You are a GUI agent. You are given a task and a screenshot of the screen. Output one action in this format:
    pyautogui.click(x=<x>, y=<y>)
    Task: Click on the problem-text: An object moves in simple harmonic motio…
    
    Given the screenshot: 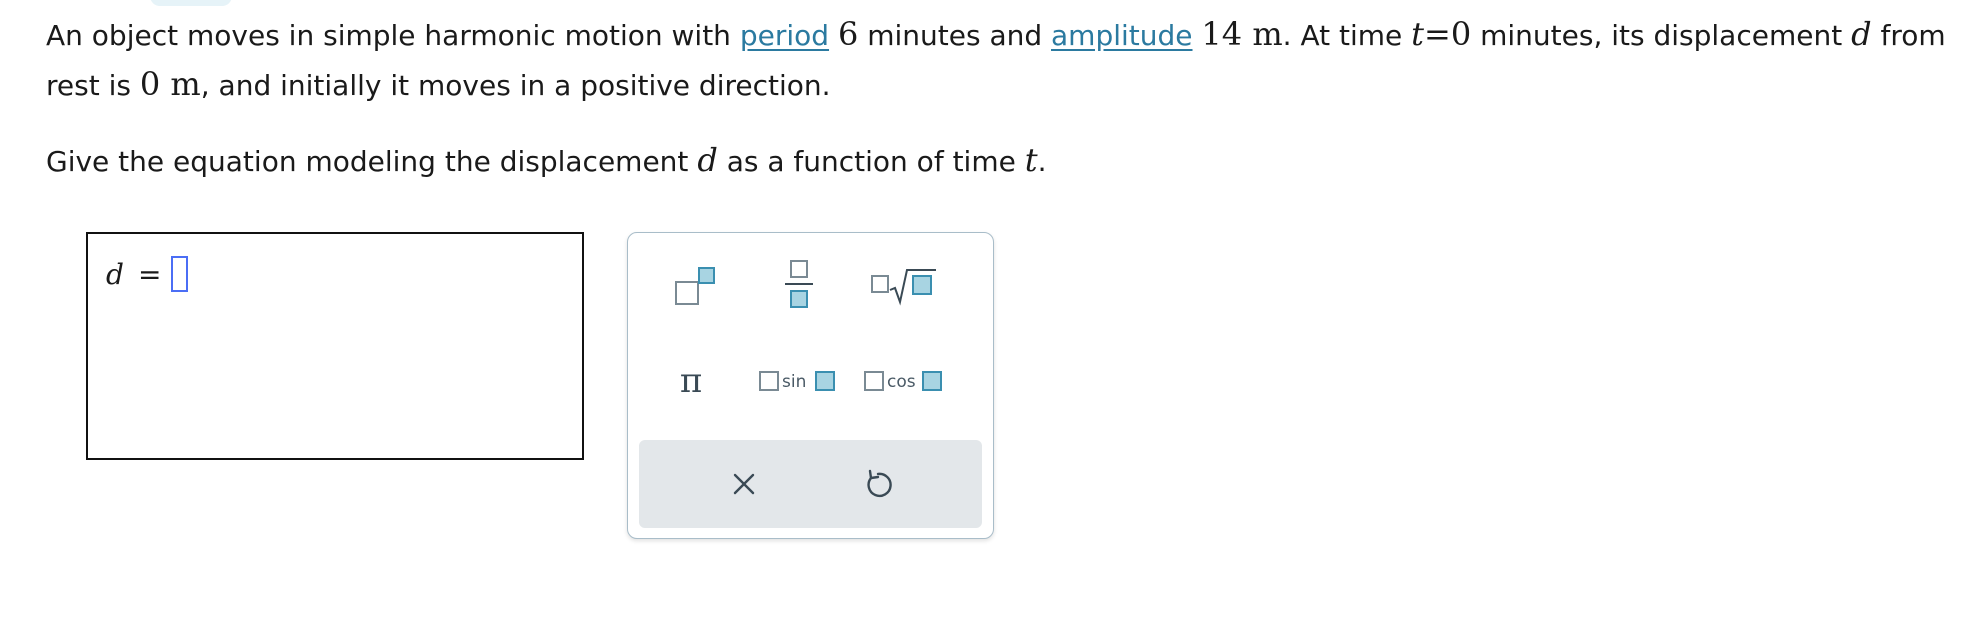 What is the action you would take?
    pyautogui.click(x=393, y=35)
    